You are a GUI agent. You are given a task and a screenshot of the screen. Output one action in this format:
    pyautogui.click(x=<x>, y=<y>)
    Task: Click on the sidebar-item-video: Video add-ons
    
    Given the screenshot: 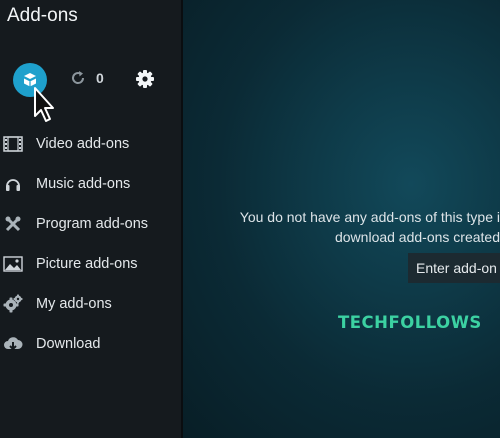 What is the action you would take?
    pyautogui.click(x=91, y=144)
    